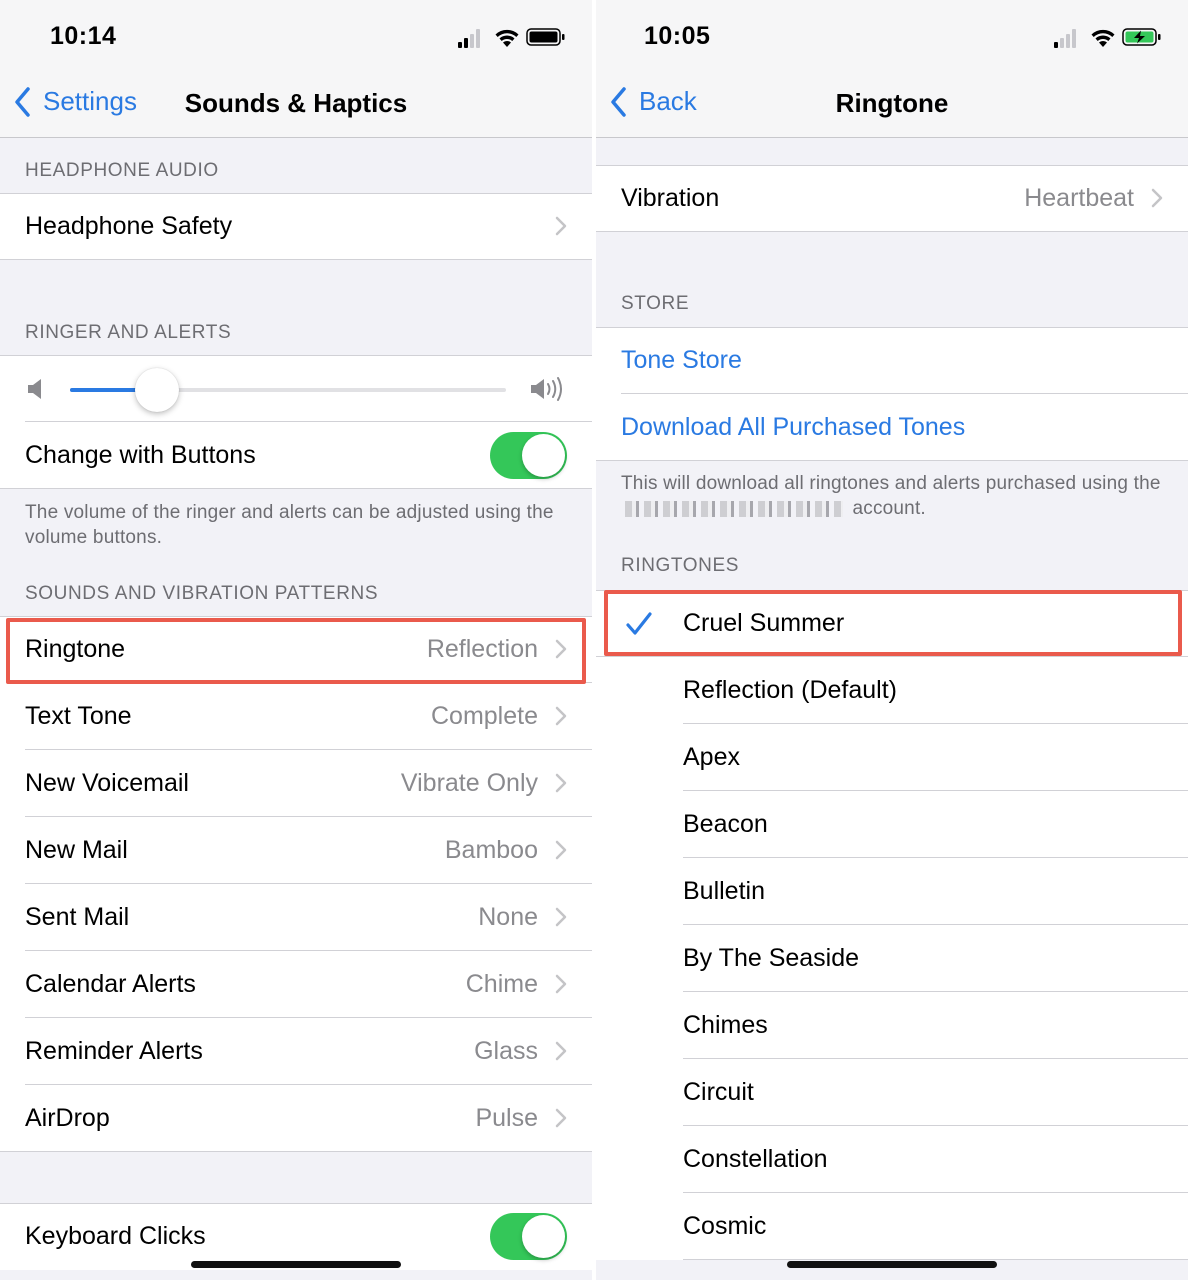 This screenshot has width=1188, height=1280. Describe the element at coordinates (892, 1092) in the screenshot. I see `ringtone-row: Circuit` at that location.